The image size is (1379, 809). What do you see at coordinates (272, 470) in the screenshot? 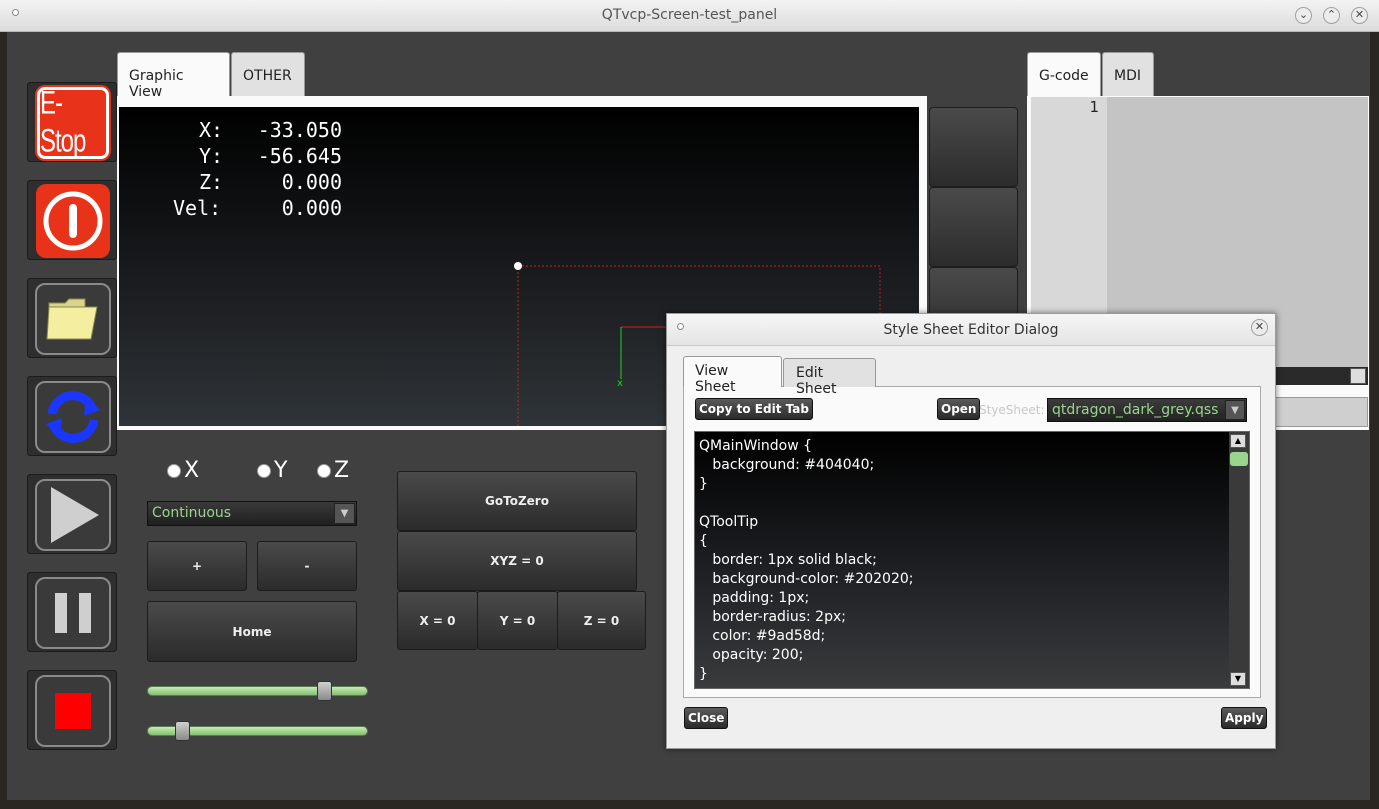
I see `radio-axis-y: Y` at bounding box center [272, 470].